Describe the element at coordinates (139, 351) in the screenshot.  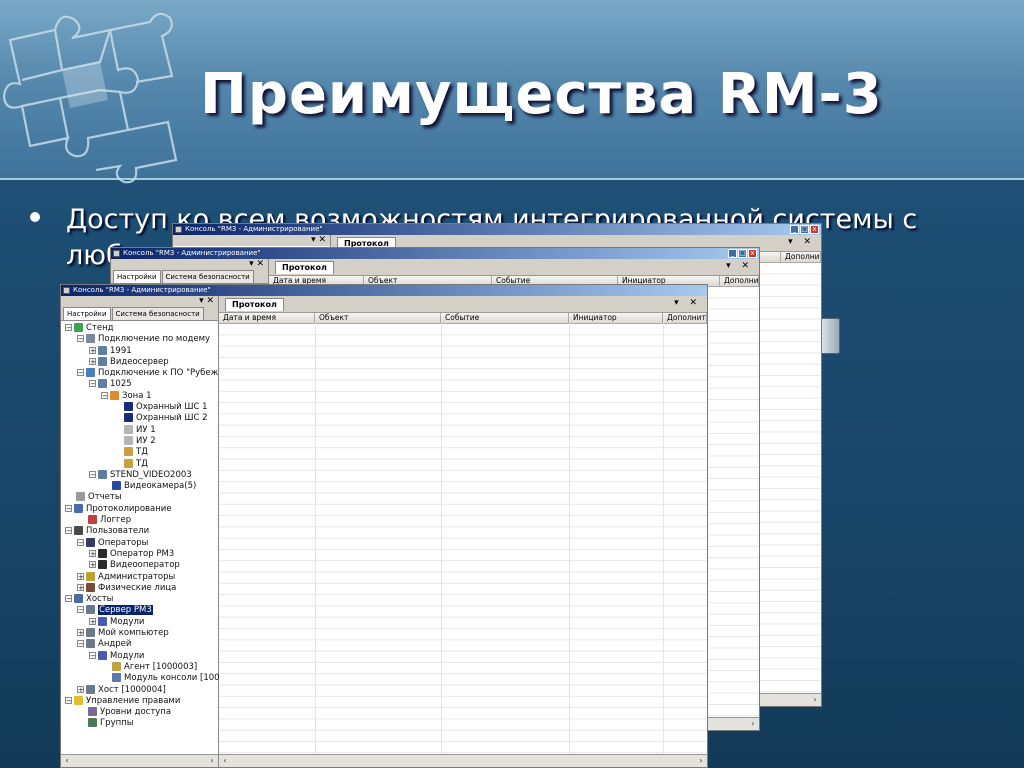
I see `tree-item: +1991` at that location.